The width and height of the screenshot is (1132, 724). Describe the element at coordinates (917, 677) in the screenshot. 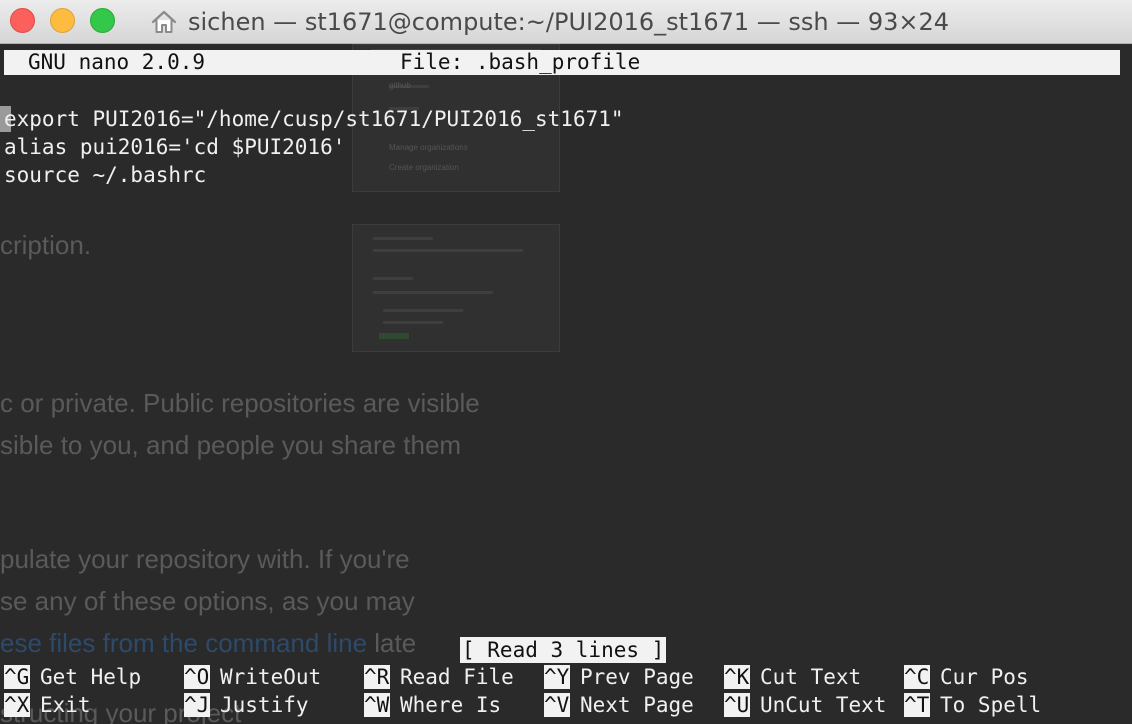

I see `shortcut-key: ^C` at that location.